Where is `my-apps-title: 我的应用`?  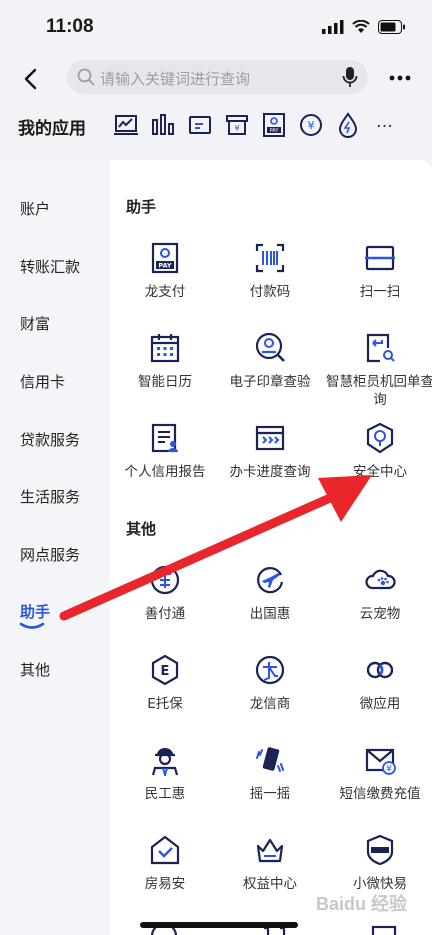 my-apps-title: 我的应用 is located at coordinates (52, 129).